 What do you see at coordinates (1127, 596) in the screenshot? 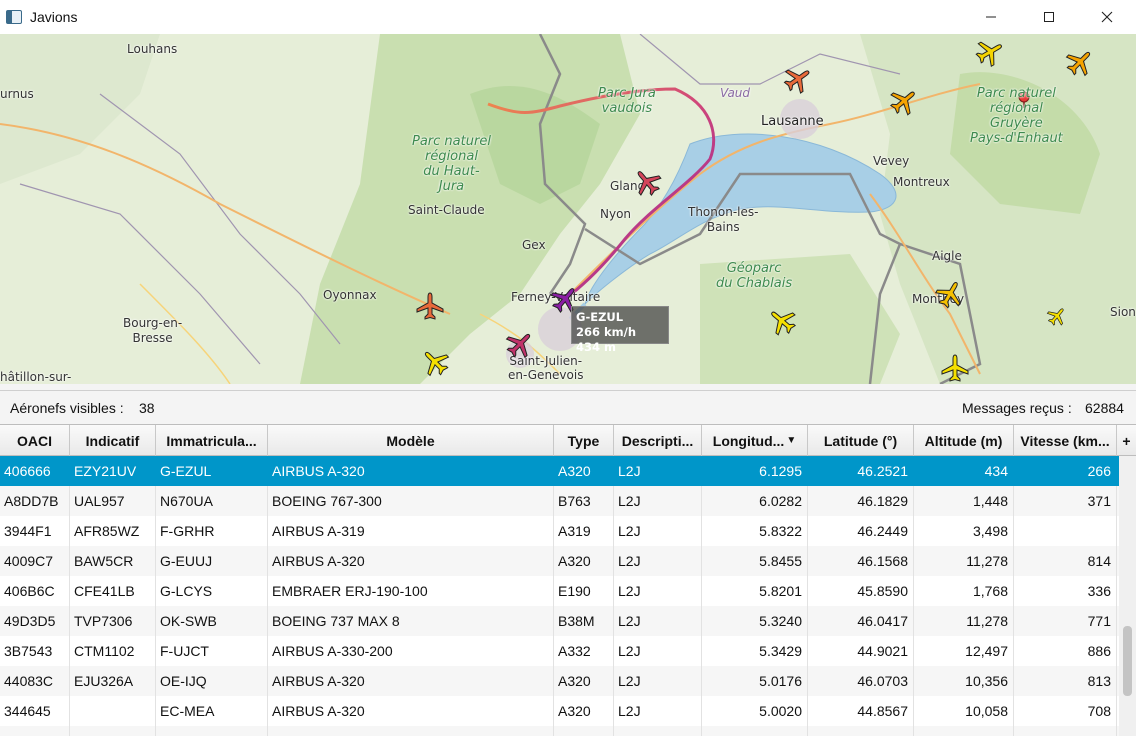
I see `vertical-scrollbar` at bounding box center [1127, 596].